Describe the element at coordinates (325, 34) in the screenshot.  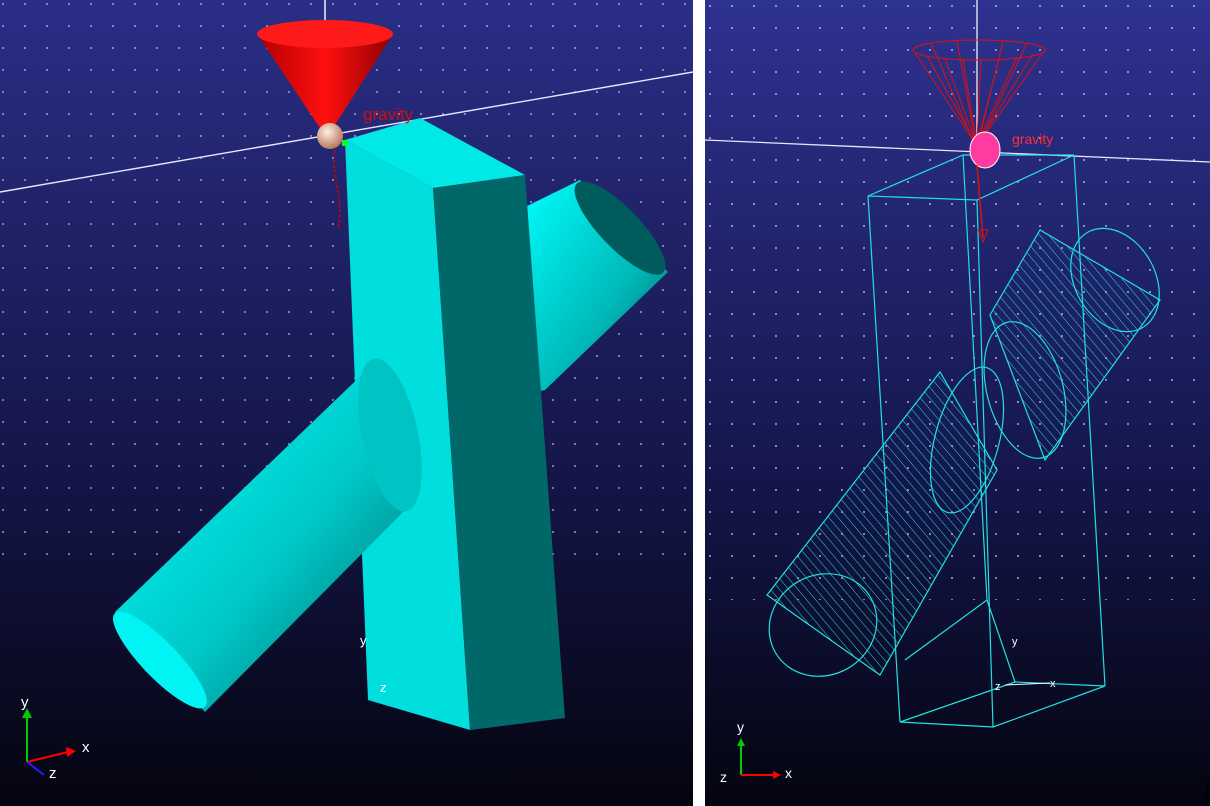
I see `gravity-cone-base` at that location.